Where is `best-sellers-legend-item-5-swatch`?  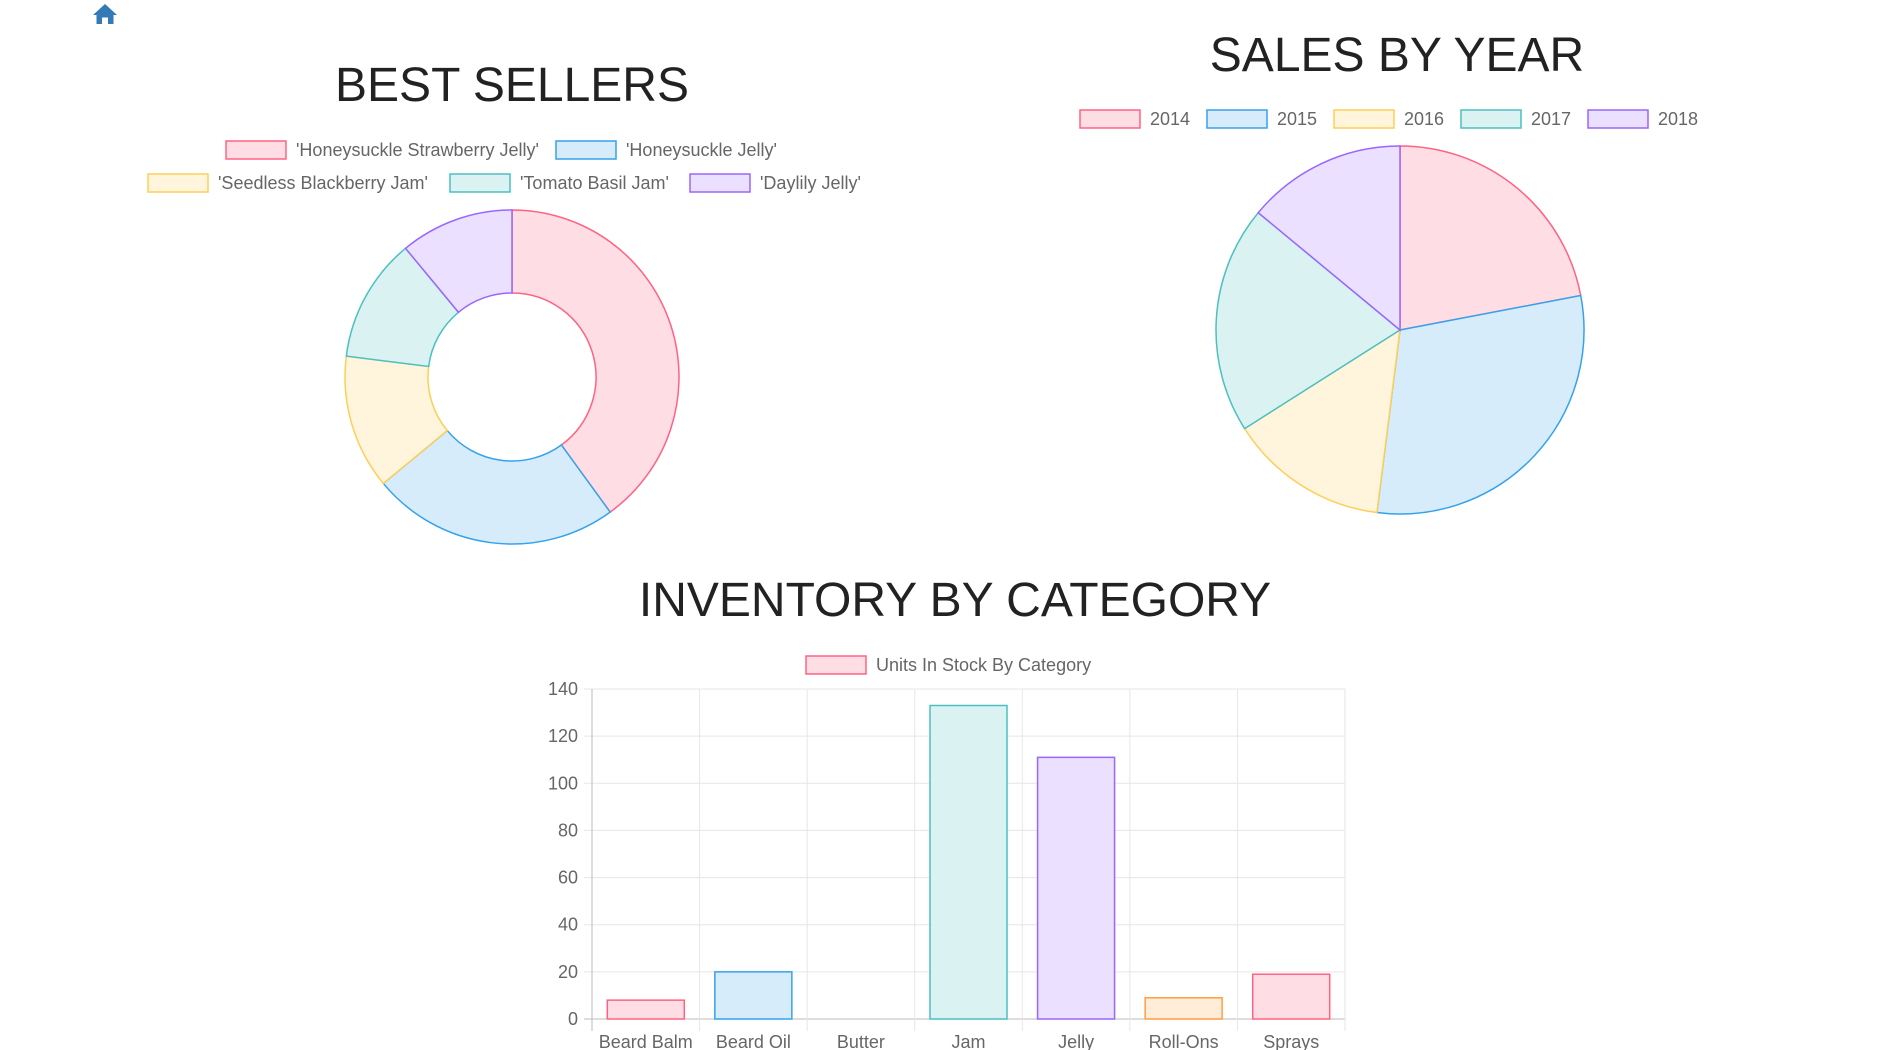 best-sellers-legend-item-5-swatch is located at coordinates (720, 183).